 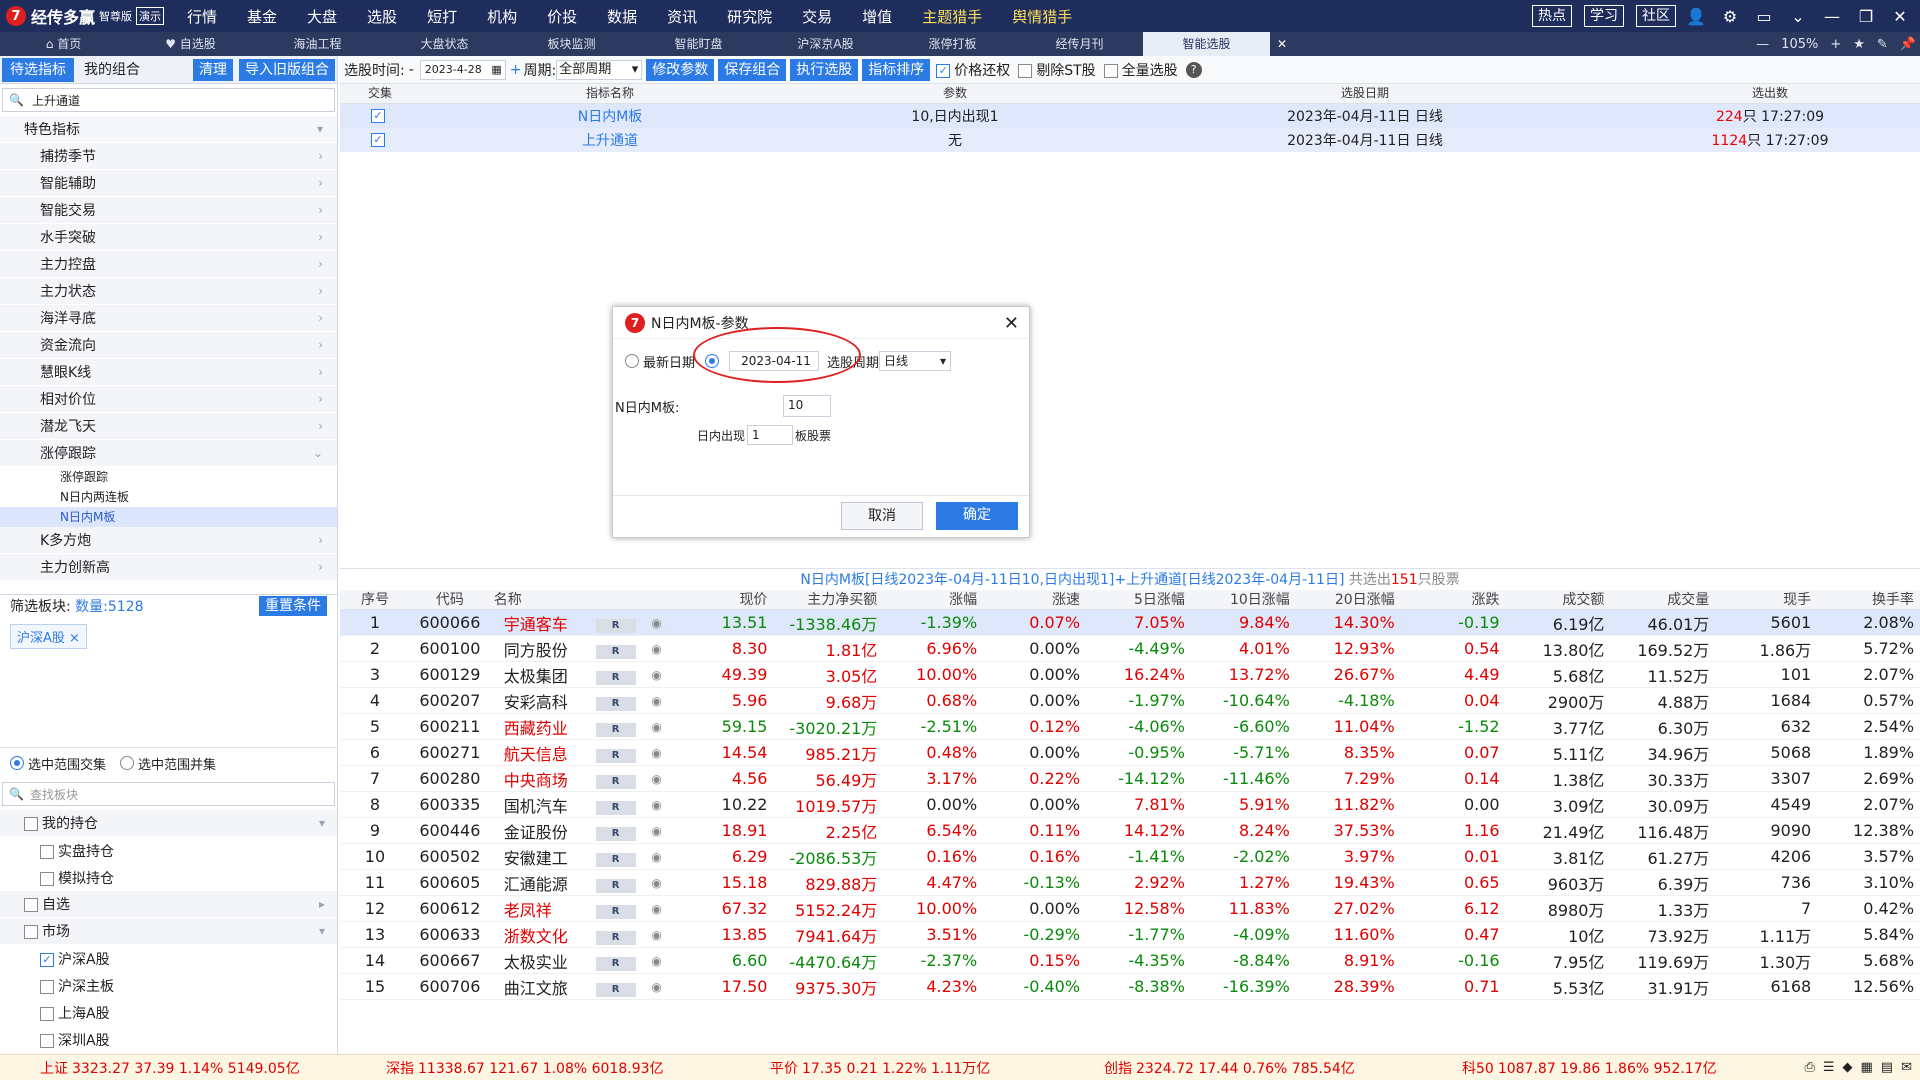 I want to click on board-category: 市场 ▾, so click(x=168, y=931).